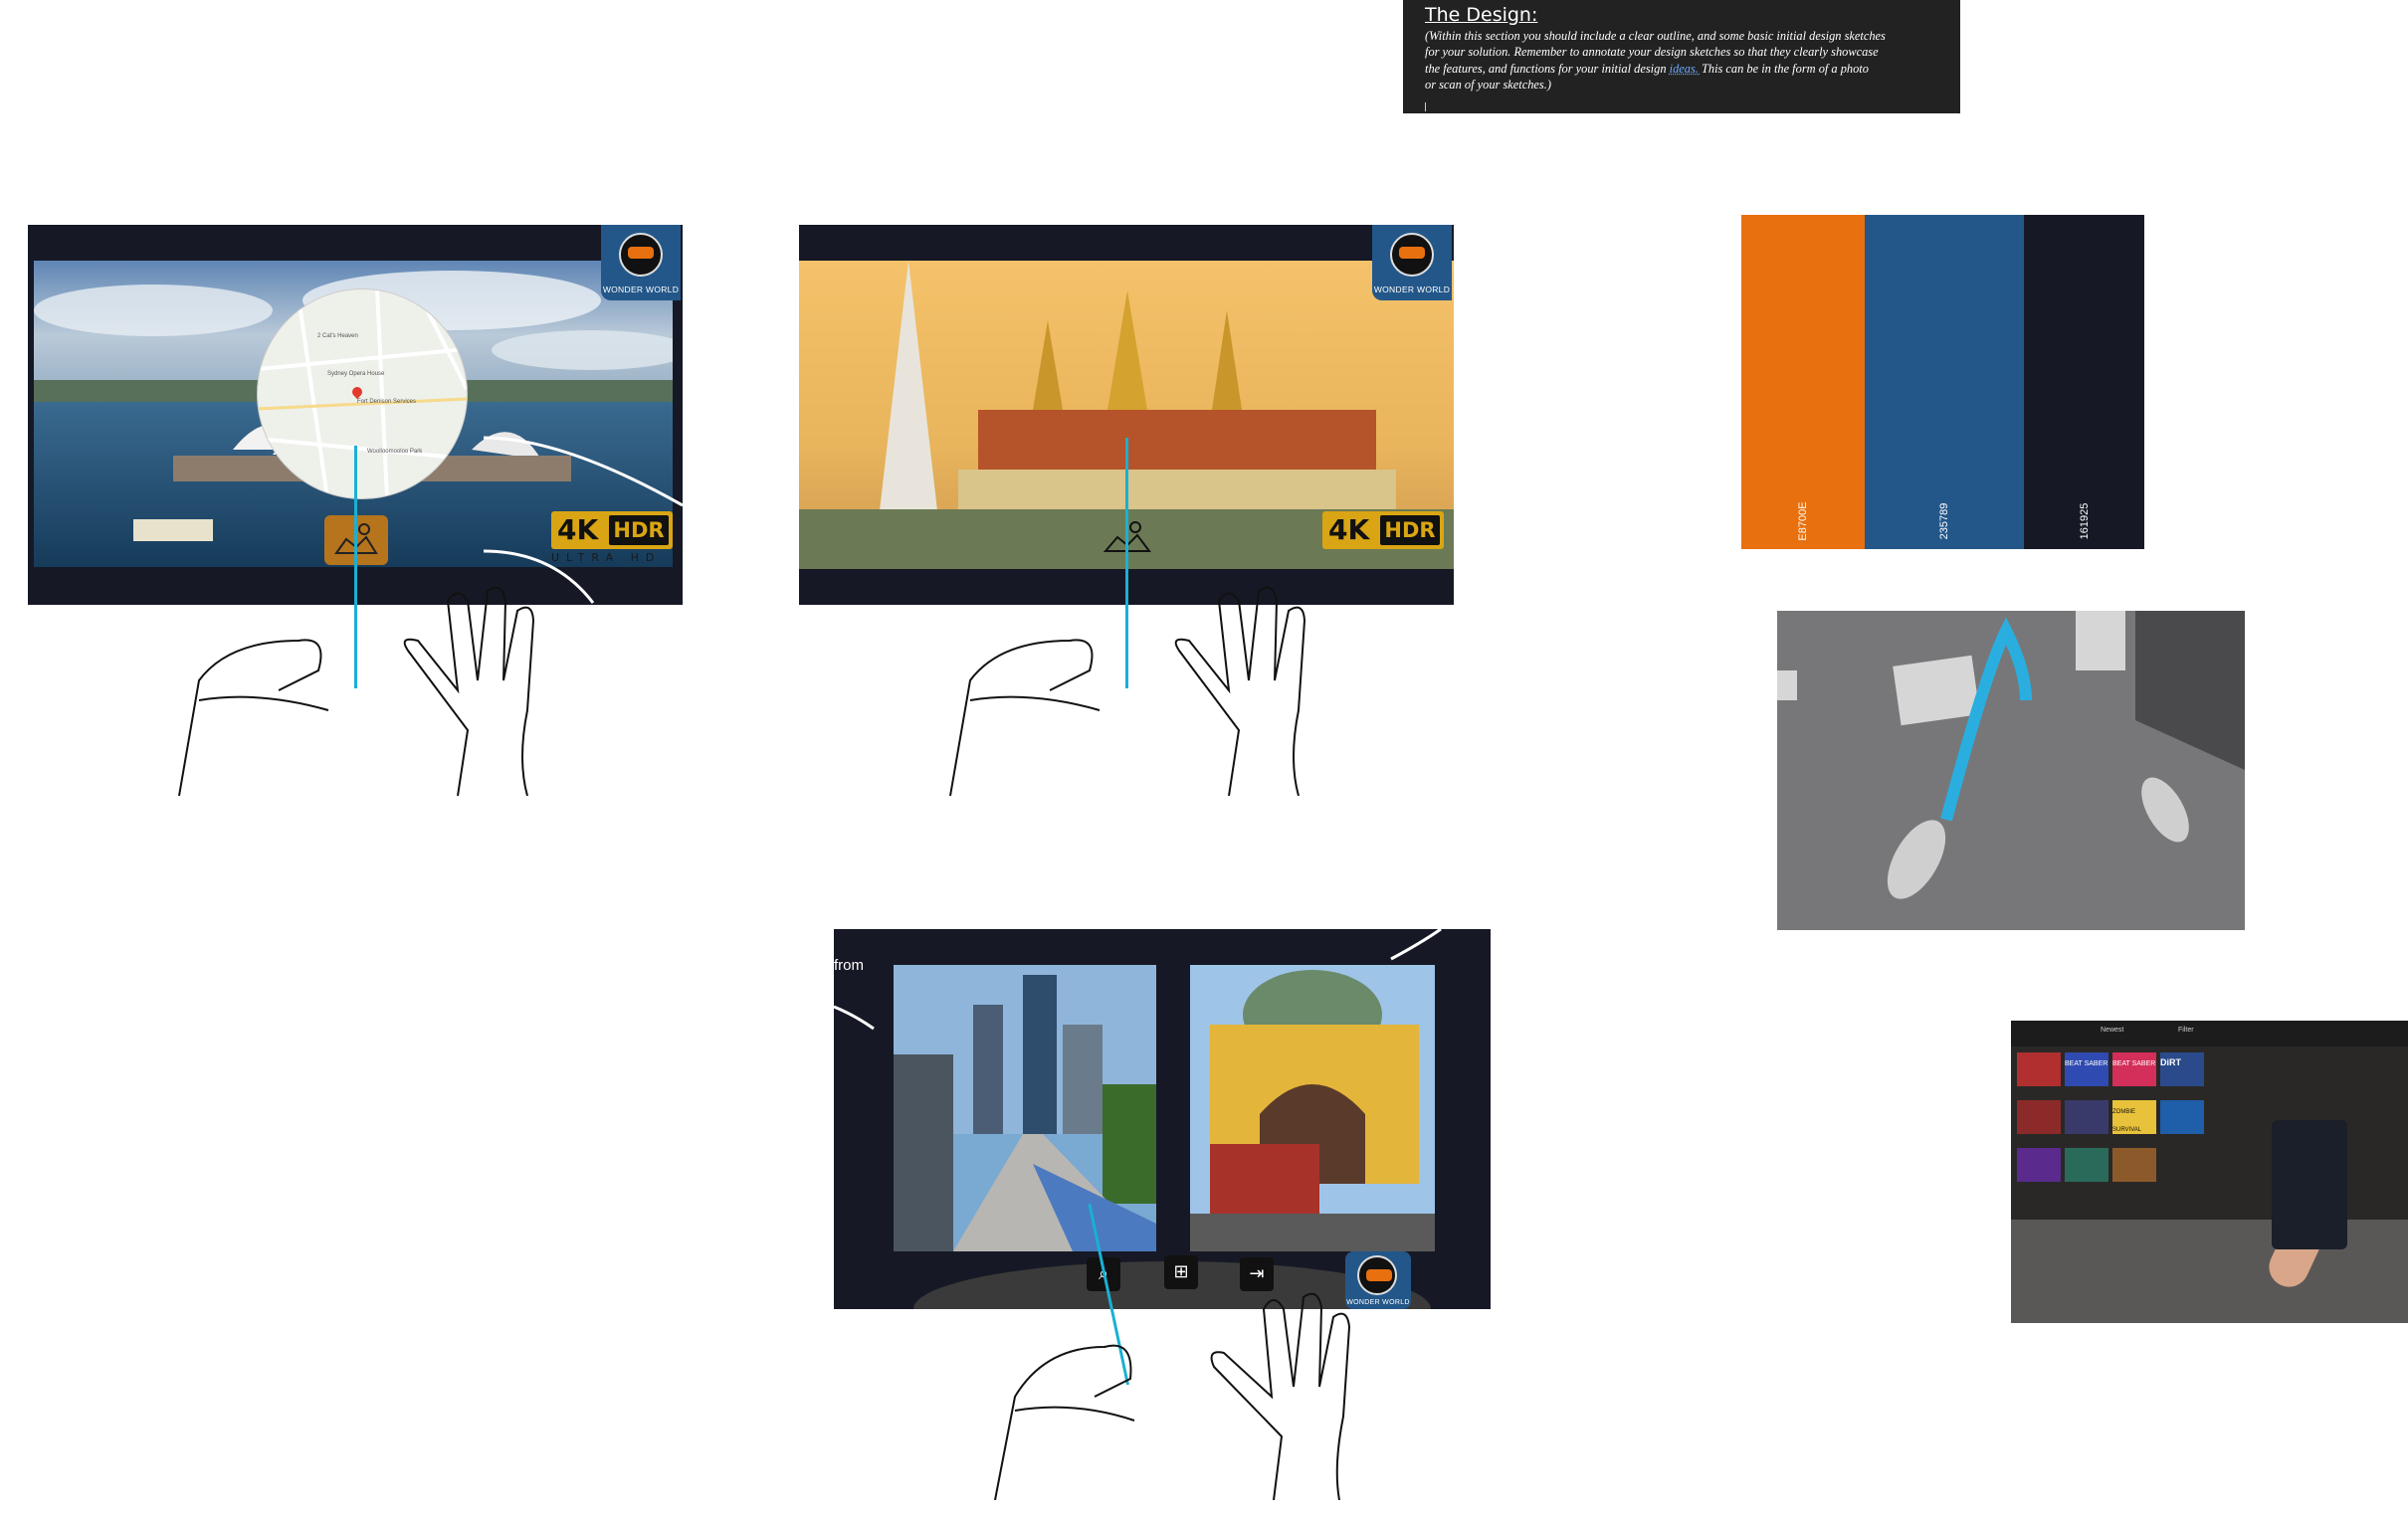 The width and height of the screenshot is (2408, 1520). What do you see at coordinates (1686, 69) in the screenshot?
I see `note-link: ideas.` at bounding box center [1686, 69].